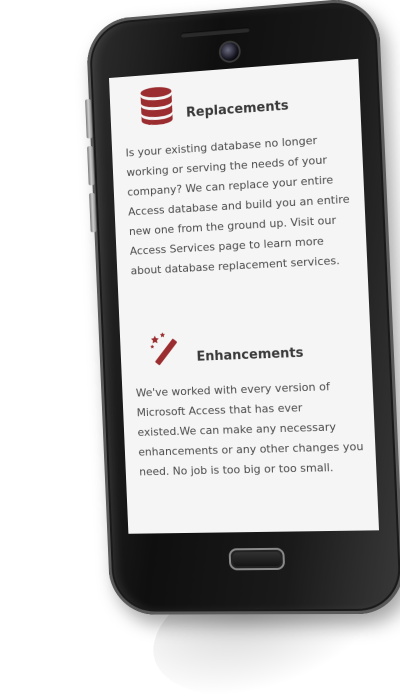 The image size is (400, 696). What do you see at coordinates (215, 32) in the screenshot?
I see `earpiece-speaker` at bounding box center [215, 32].